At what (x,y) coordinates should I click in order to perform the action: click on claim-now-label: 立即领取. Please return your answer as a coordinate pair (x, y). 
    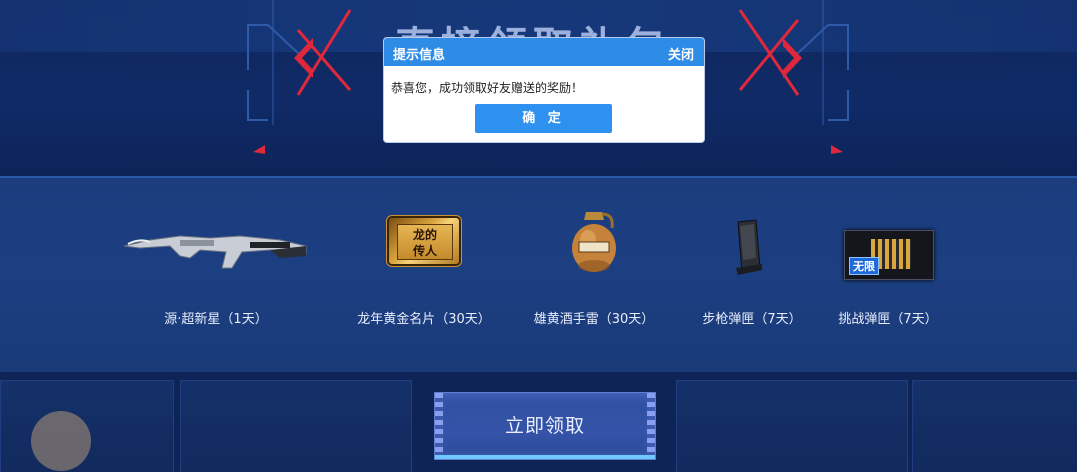
    Looking at the image, I should click on (544, 426).